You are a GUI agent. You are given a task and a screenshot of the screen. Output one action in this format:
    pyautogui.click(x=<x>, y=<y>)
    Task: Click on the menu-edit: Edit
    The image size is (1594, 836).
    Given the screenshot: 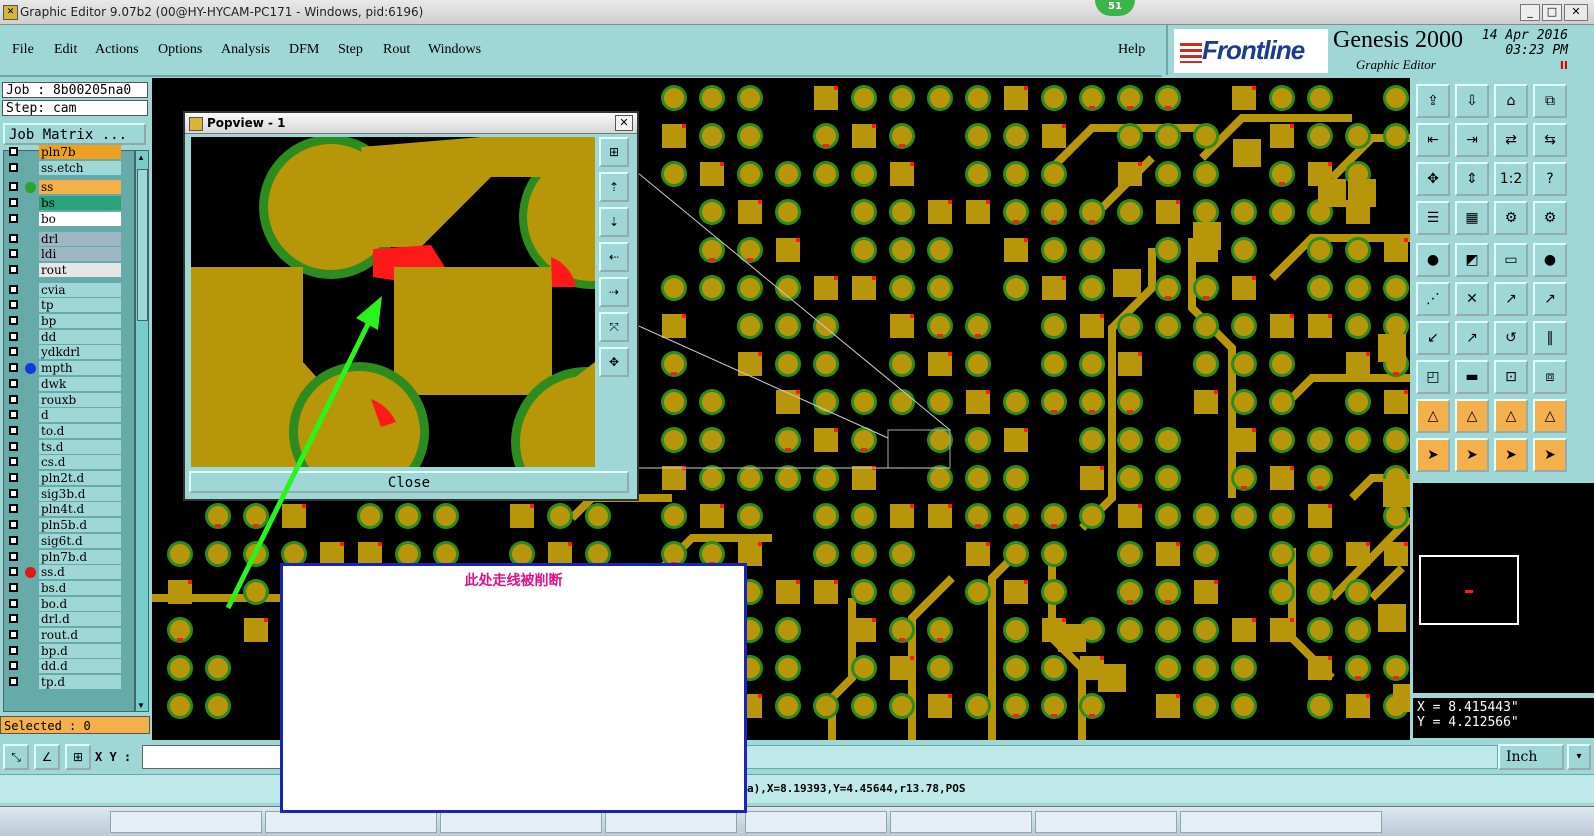 What is the action you would take?
    pyautogui.click(x=65, y=50)
    